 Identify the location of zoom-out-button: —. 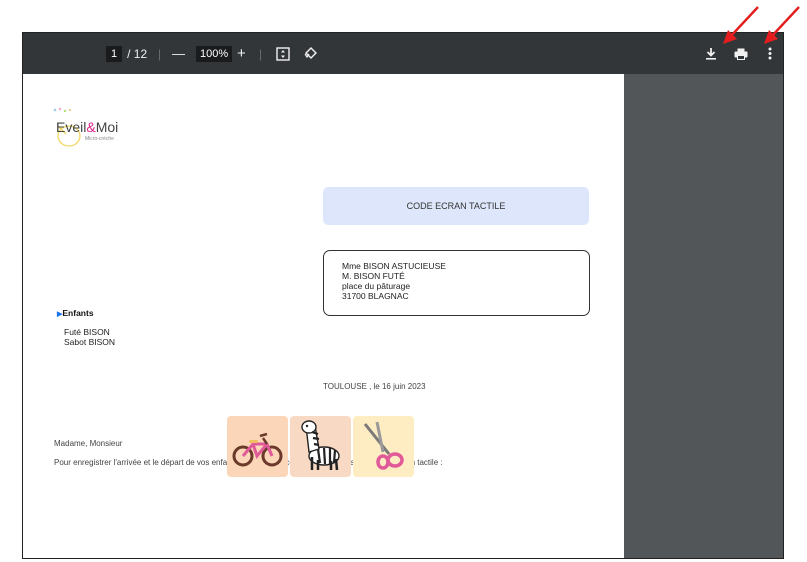
(178, 53).